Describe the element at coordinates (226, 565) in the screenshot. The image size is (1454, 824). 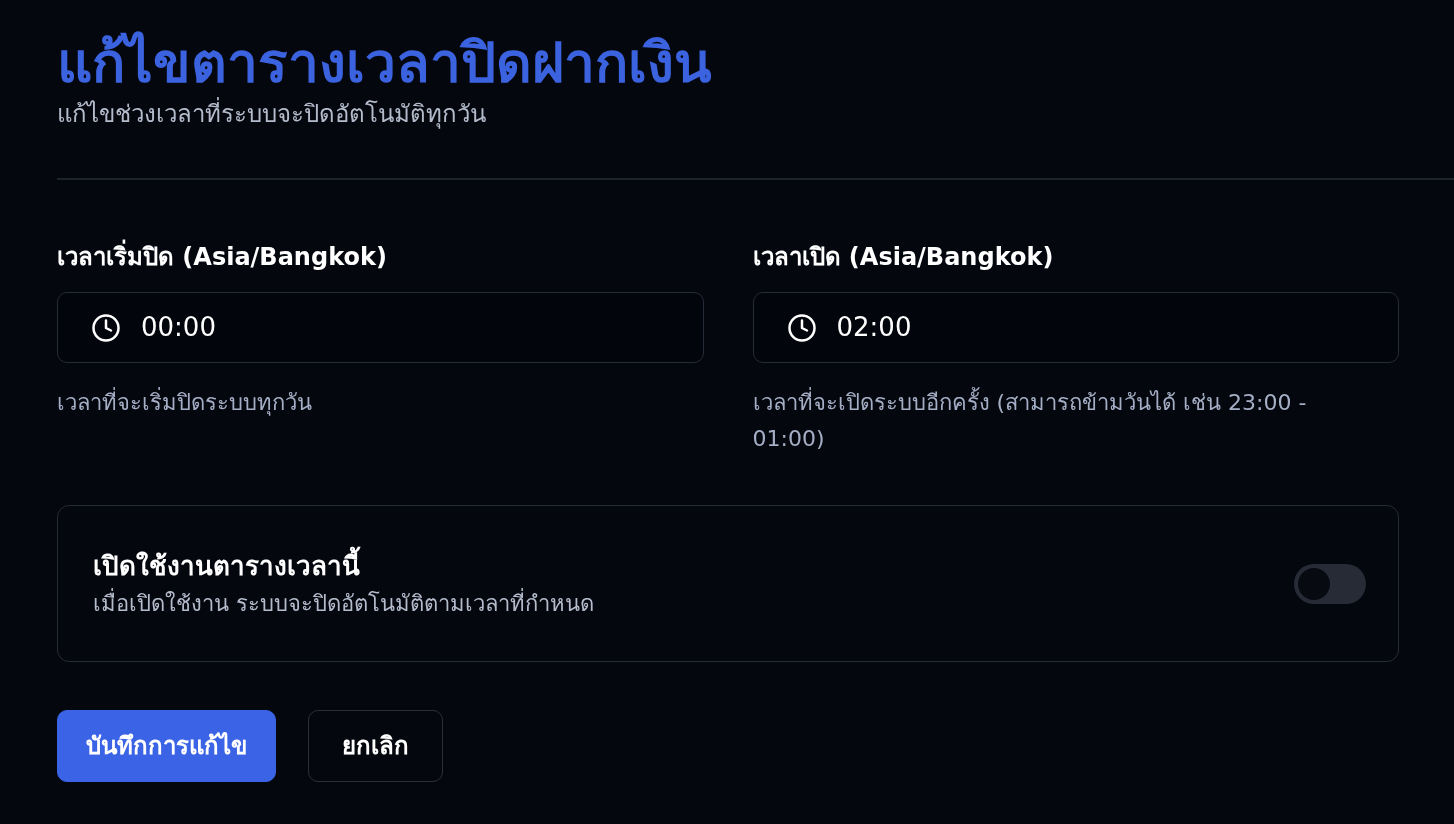
I see `toggle-title: เปิดใช้งานตารางเวลานี้` at that location.